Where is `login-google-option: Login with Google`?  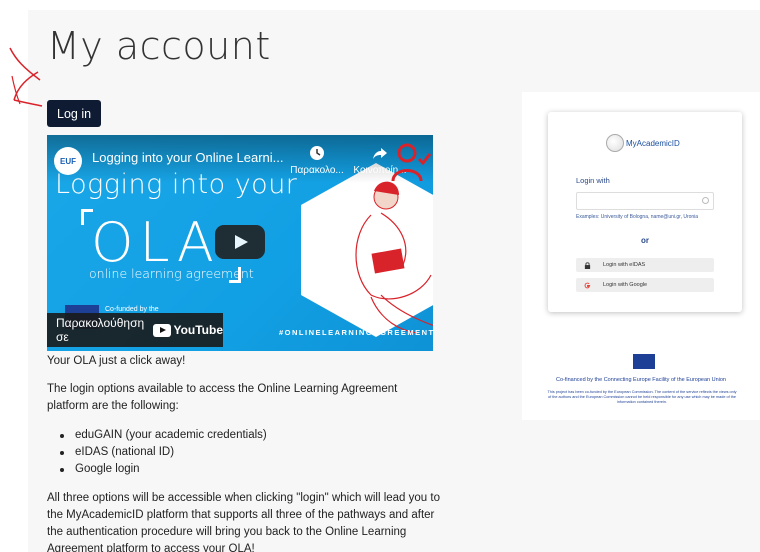 login-google-option: Login with Google is located at coordinates (645, 285).